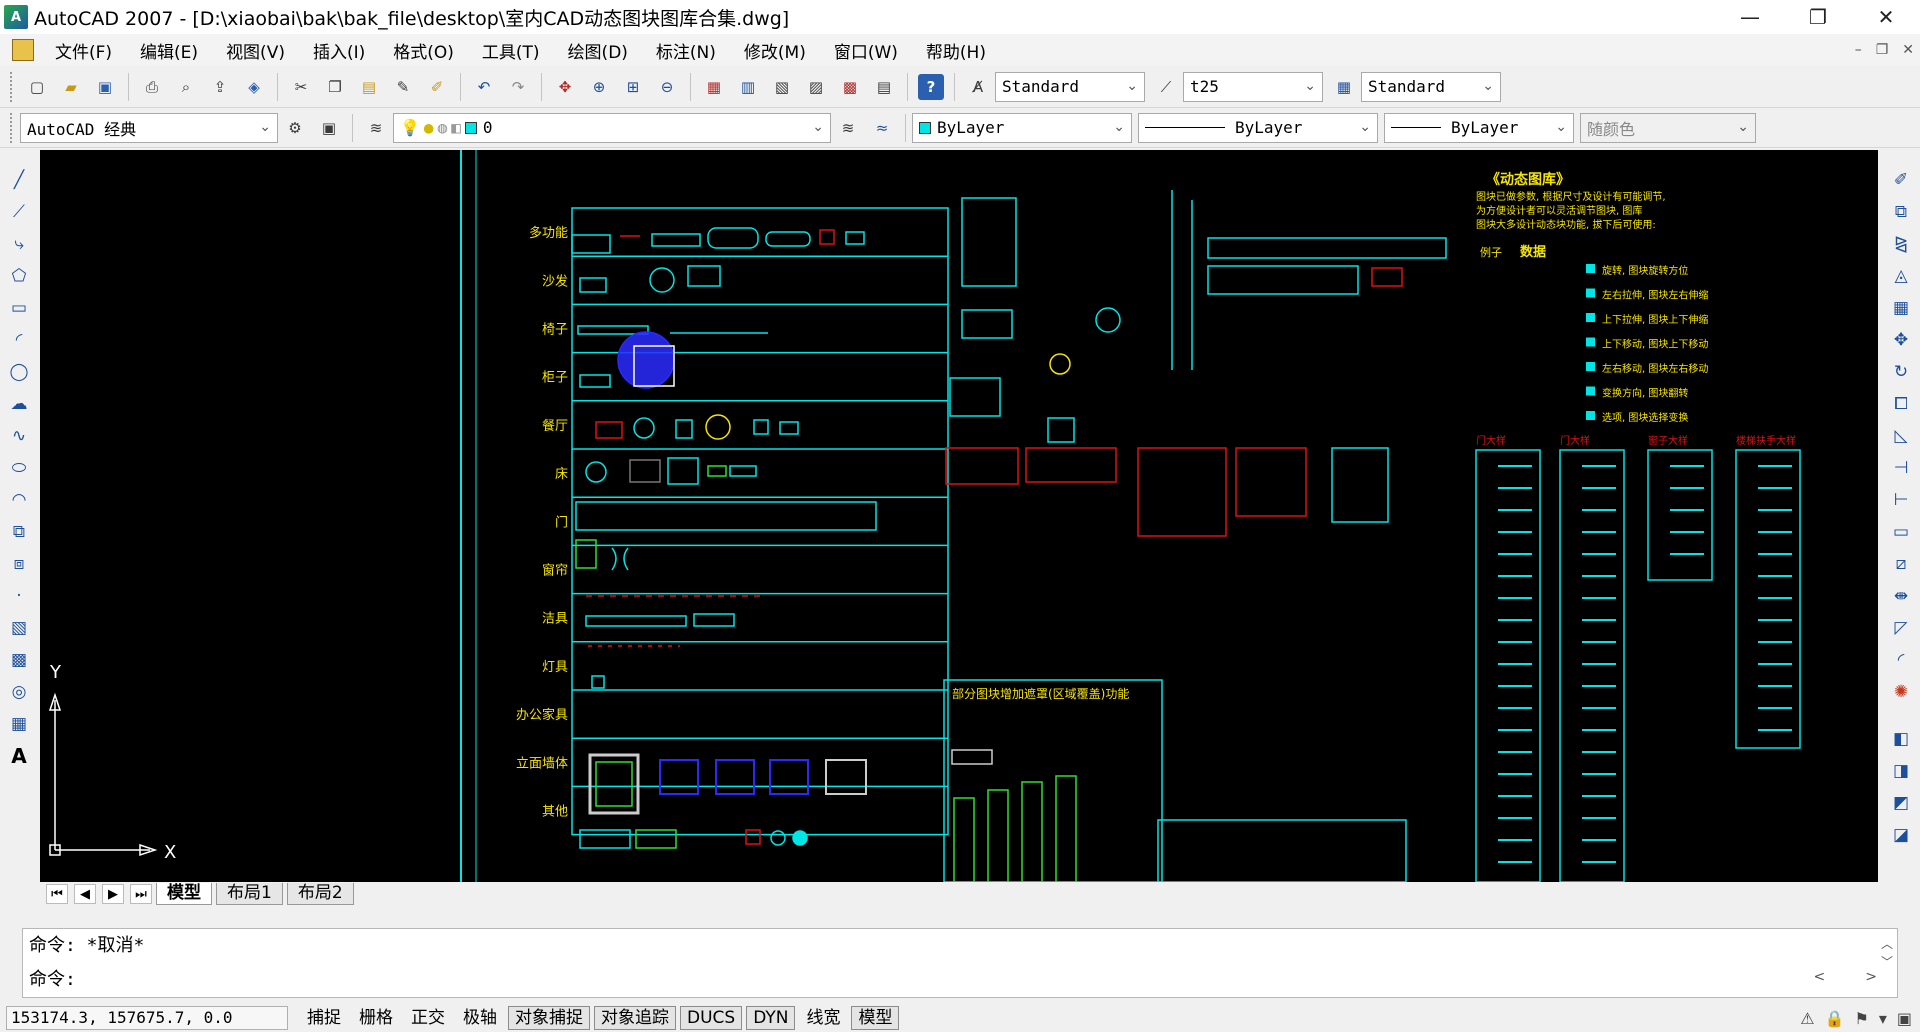 The image size is (1920, 1032). I want to click on paste-icon: ▤, so click(369, 87).